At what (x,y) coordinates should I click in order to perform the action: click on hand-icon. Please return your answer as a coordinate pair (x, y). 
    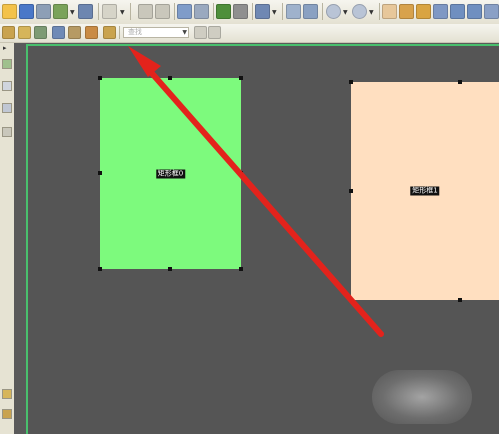
    Looking at the image, I should click on (389, 11).